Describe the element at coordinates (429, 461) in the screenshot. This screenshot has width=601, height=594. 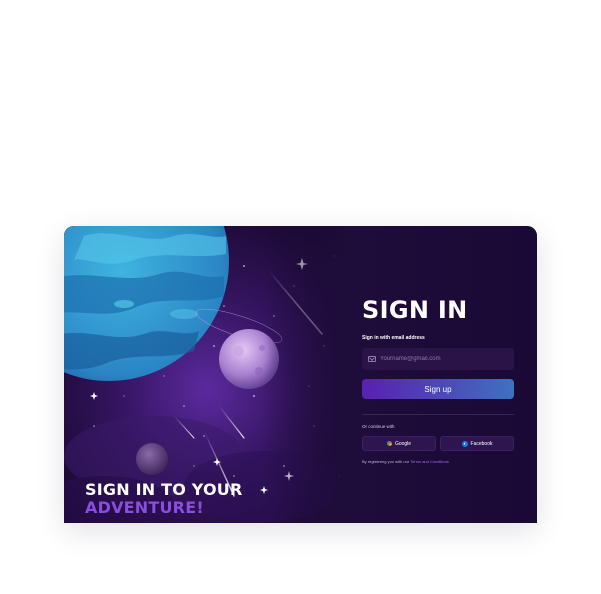
I see `terms-link: Terms and Conditions` at that location.